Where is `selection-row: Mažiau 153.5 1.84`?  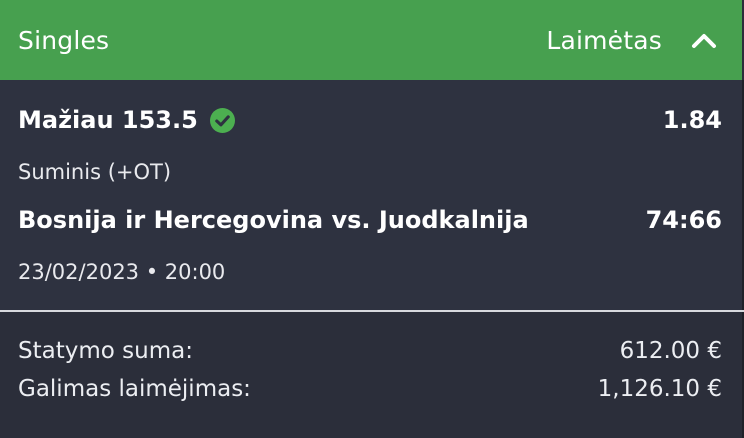
selection-row: Mažiau 153.5 1.84 is located at coordinates (370, 120).